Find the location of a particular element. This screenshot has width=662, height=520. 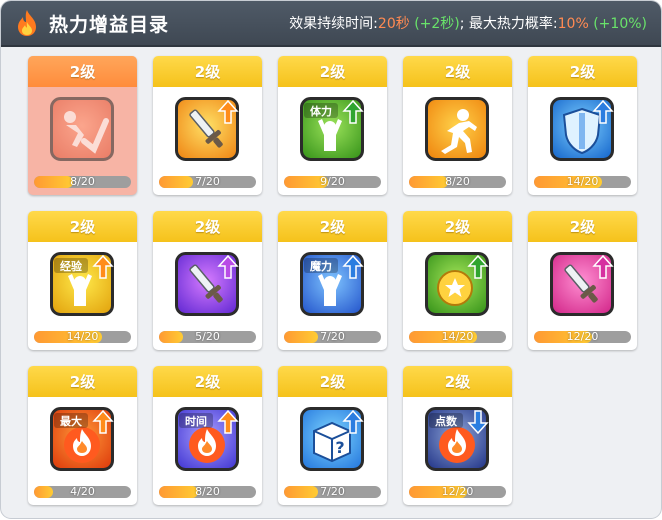

icon-badge-text: 经验 is located at coordinates (71, 266).